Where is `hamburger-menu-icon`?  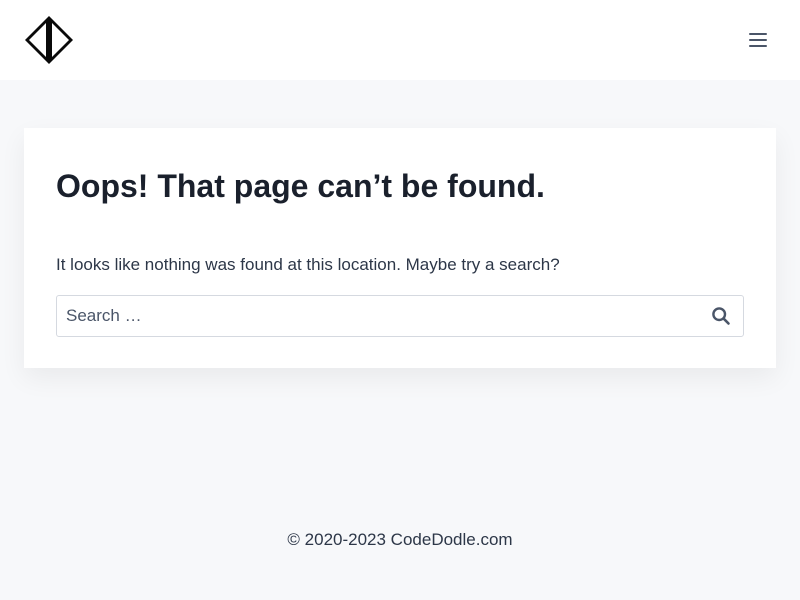 hamburger-menu-icon is located at coordinates (758, 40).